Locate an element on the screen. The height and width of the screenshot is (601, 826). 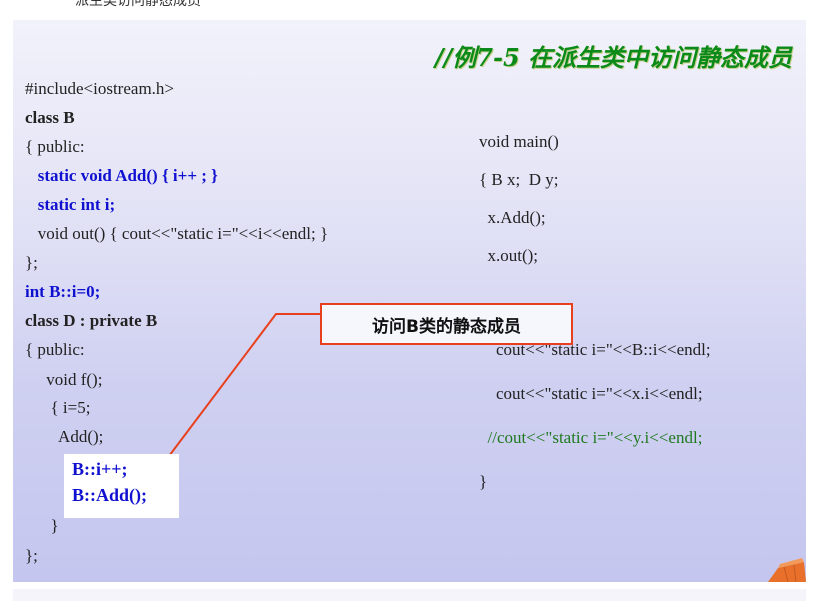
code-line-class-b: class B is located at coordinates (50, 117).